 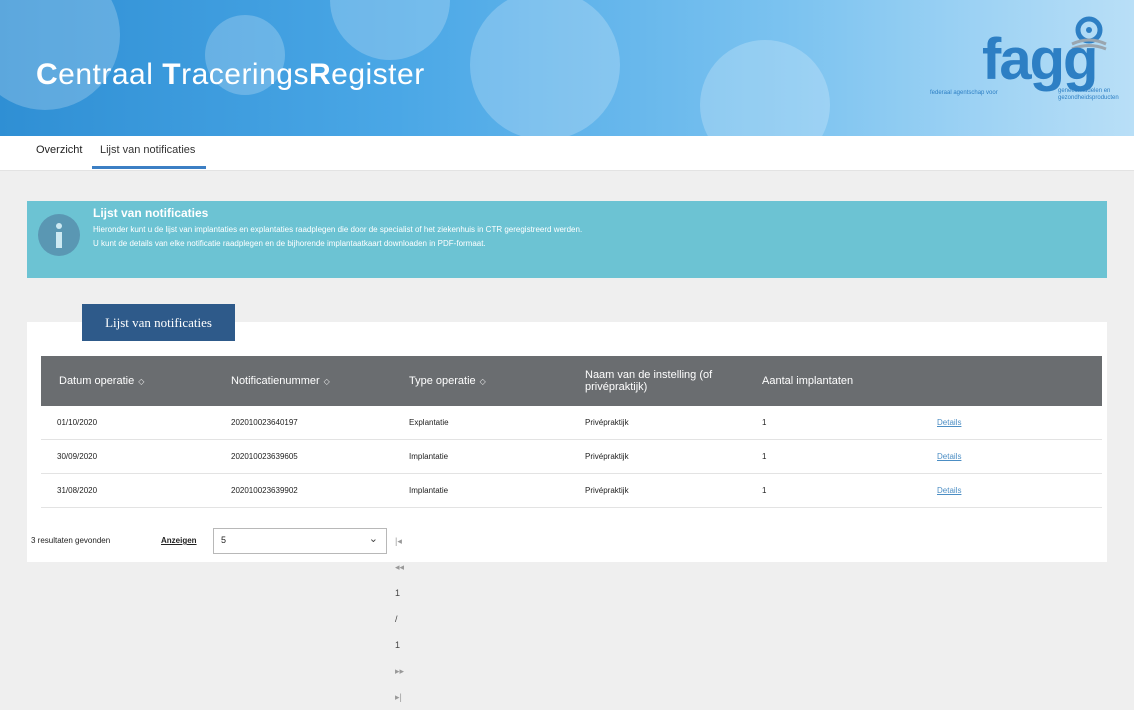 I want to click on cell-datum: 30/09/2020, so click(x=77, y=456).